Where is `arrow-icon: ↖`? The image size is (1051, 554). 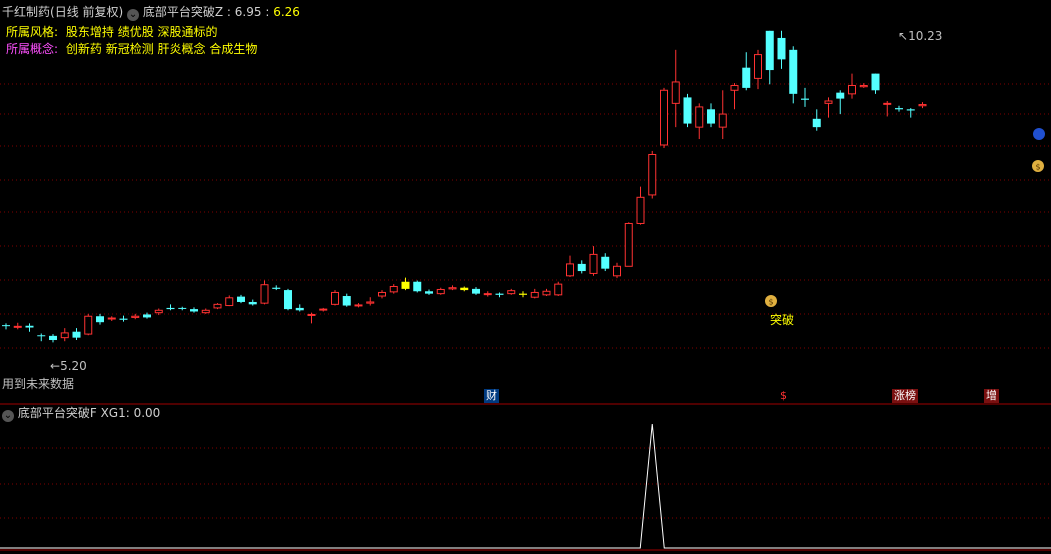 arrow-icon: ↖ is located at coordinates (903, 36).